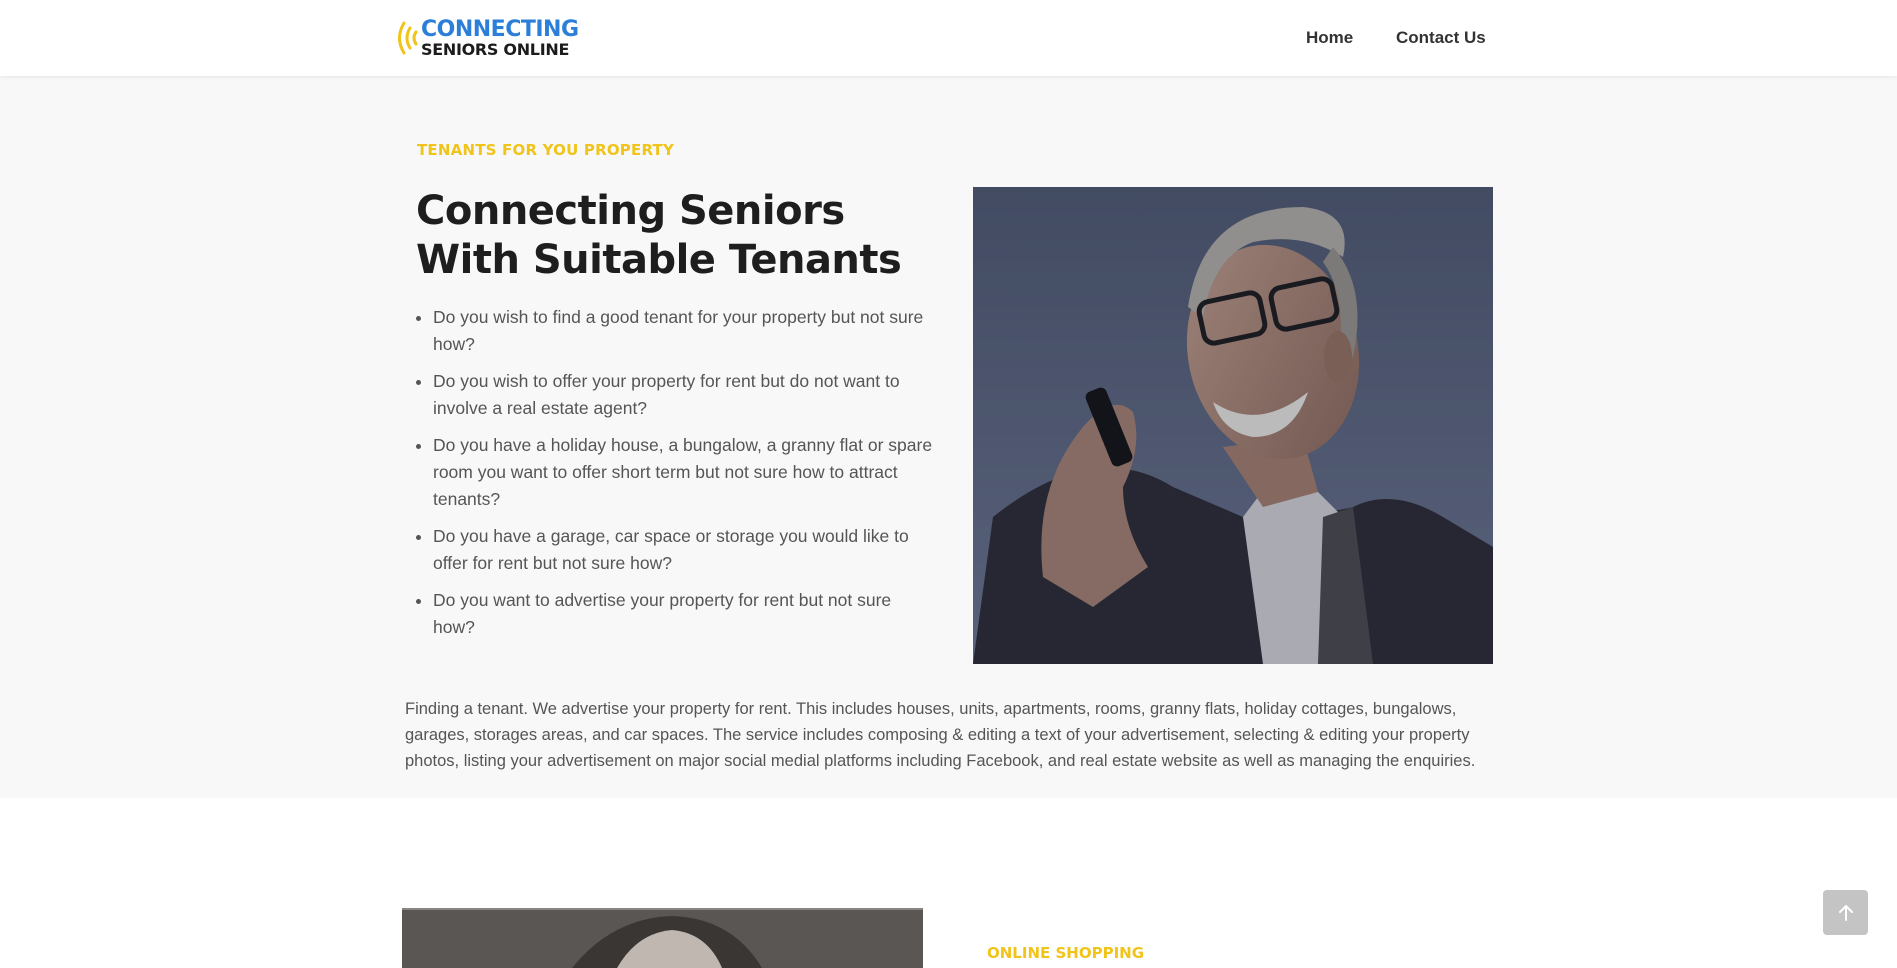 This screenshot has width=1897, height=968. What do you see at coordinates (408, 38) in the screenshot?
I see `sound-waves-icon` at bounding box center [408, 38].